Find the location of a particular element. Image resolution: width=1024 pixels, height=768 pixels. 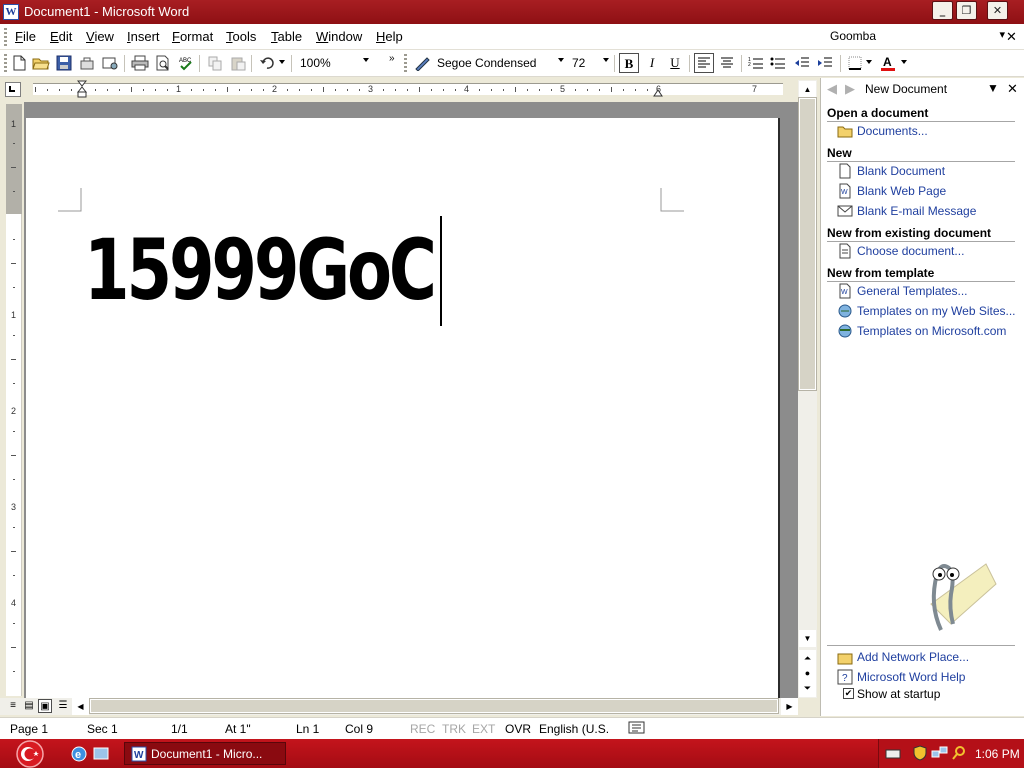

dropdown-arrow-icon: ▾ is located at coordinates (1002, 34).